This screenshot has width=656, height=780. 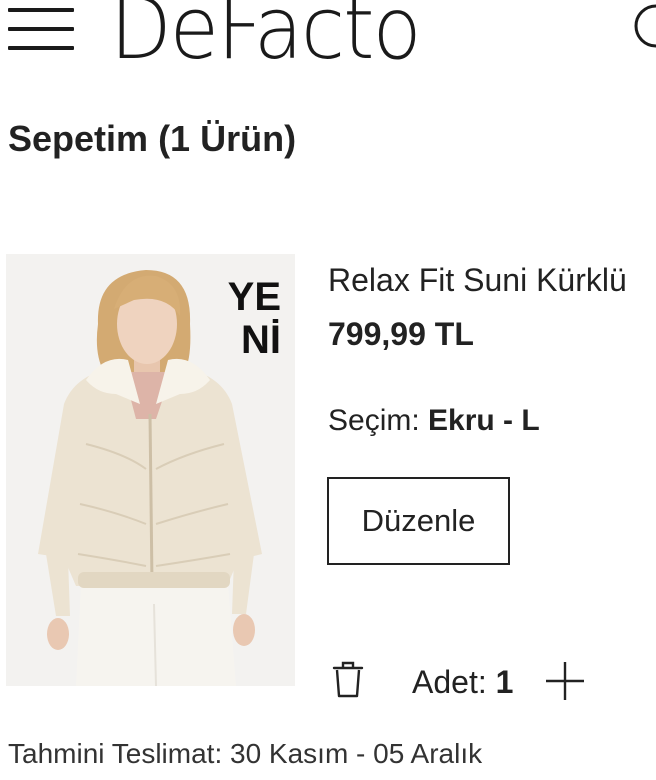 I want to click on product-selection: Seçim: Ekru - L, so click(x=434, y=421).